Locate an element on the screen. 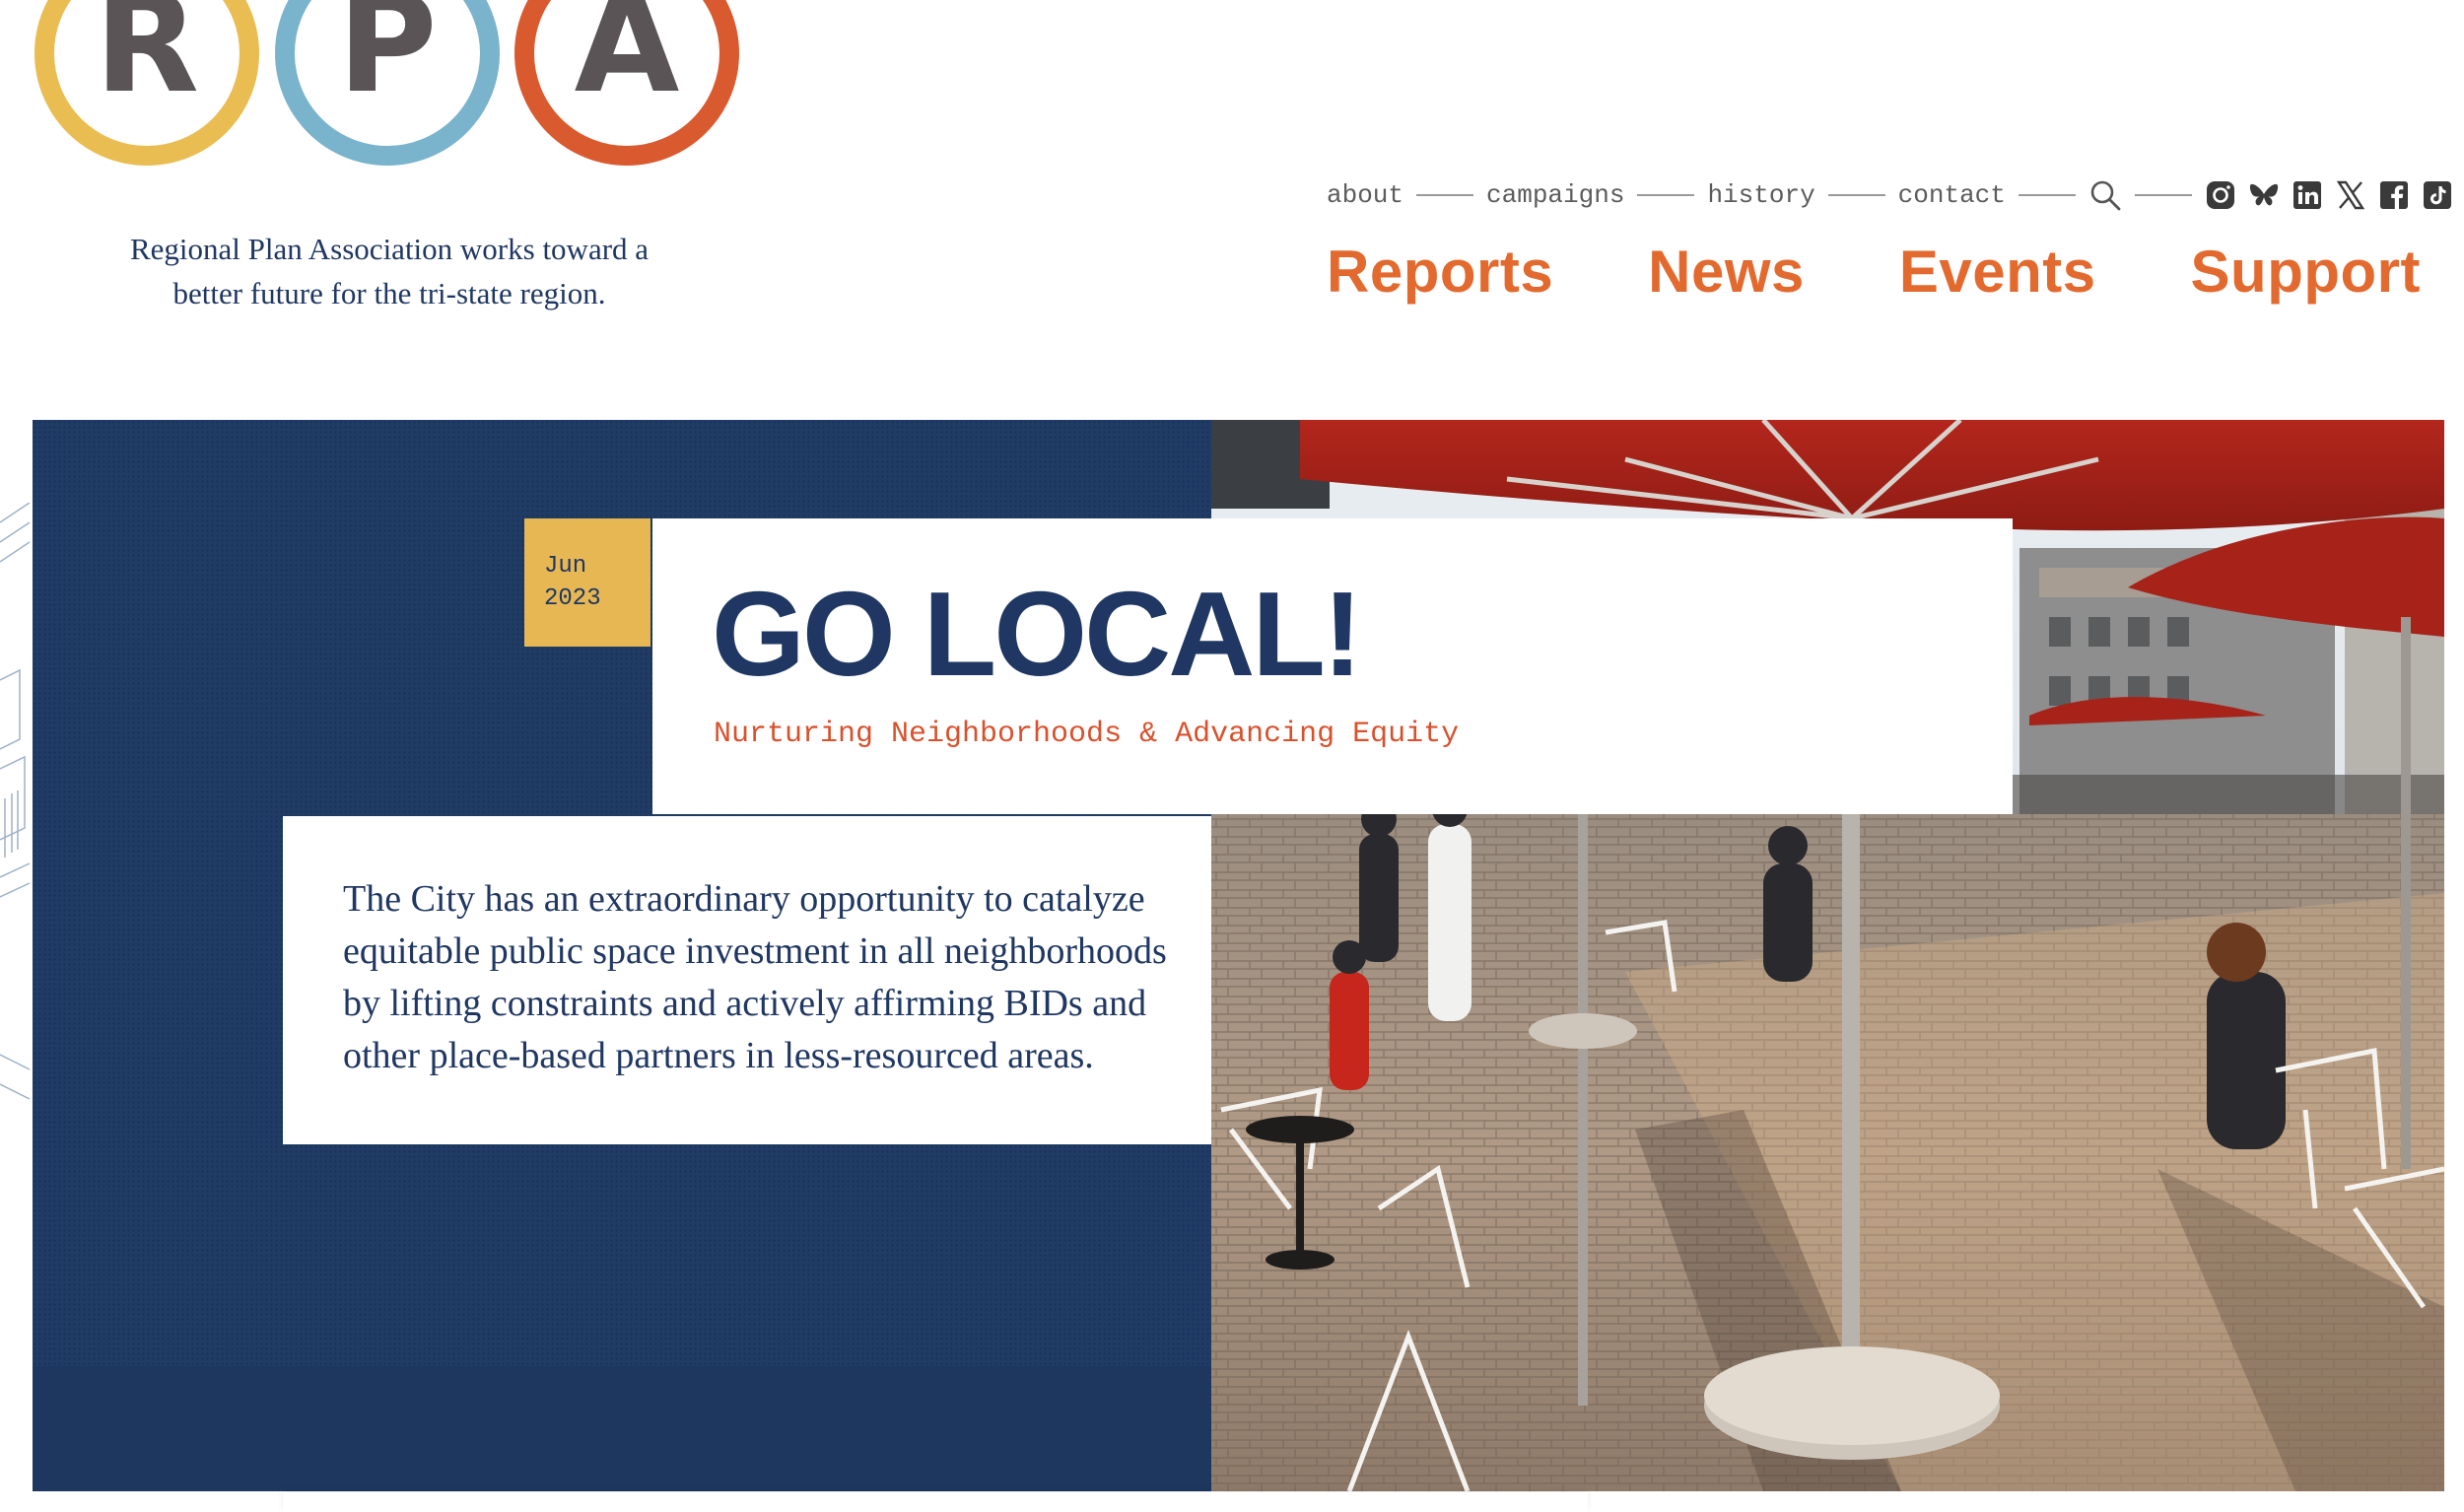 This screenshot has height=1512, width=2464. logo-ring-p: P is located at coordinates (387, 83).